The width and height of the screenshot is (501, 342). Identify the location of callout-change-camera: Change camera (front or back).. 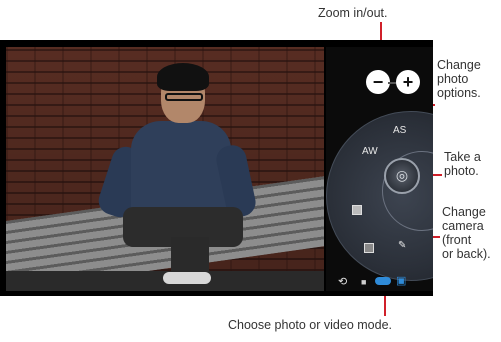
(466, 233).